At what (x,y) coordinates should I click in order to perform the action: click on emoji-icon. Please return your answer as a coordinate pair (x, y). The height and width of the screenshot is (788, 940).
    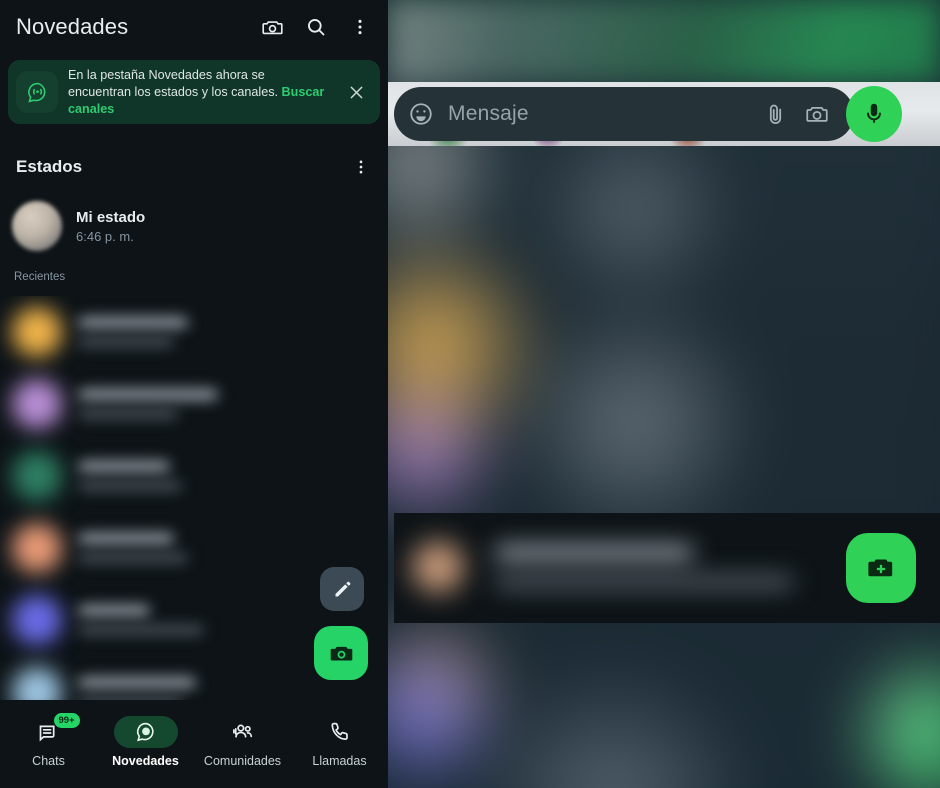
    Looking at the image, I should click on (421, 114).